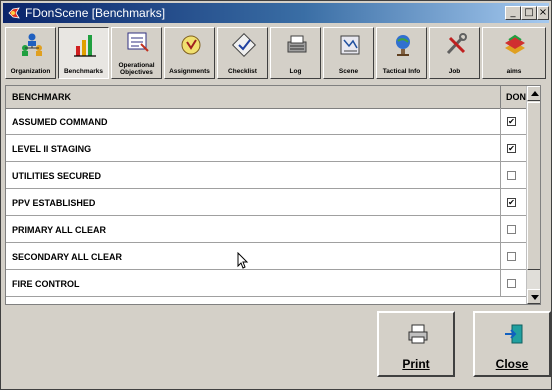  What do you see at coordinates (533, 186) in the screenshot?
I see `scroll-thumb` at bounding box center [533, 186].